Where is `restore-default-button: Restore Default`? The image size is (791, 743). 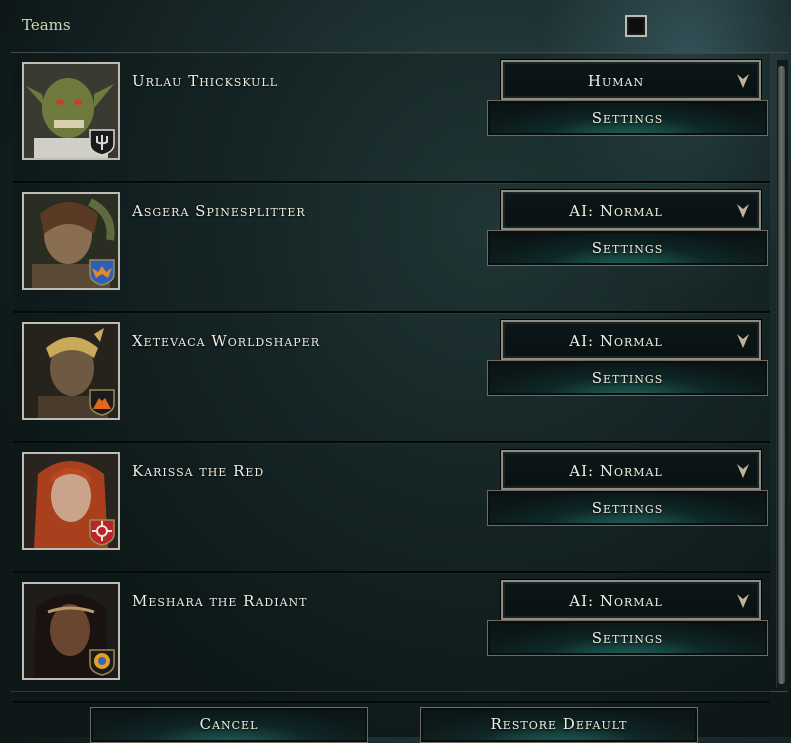
restore-default-button: Restore Default is located at coordinates (559, 725).